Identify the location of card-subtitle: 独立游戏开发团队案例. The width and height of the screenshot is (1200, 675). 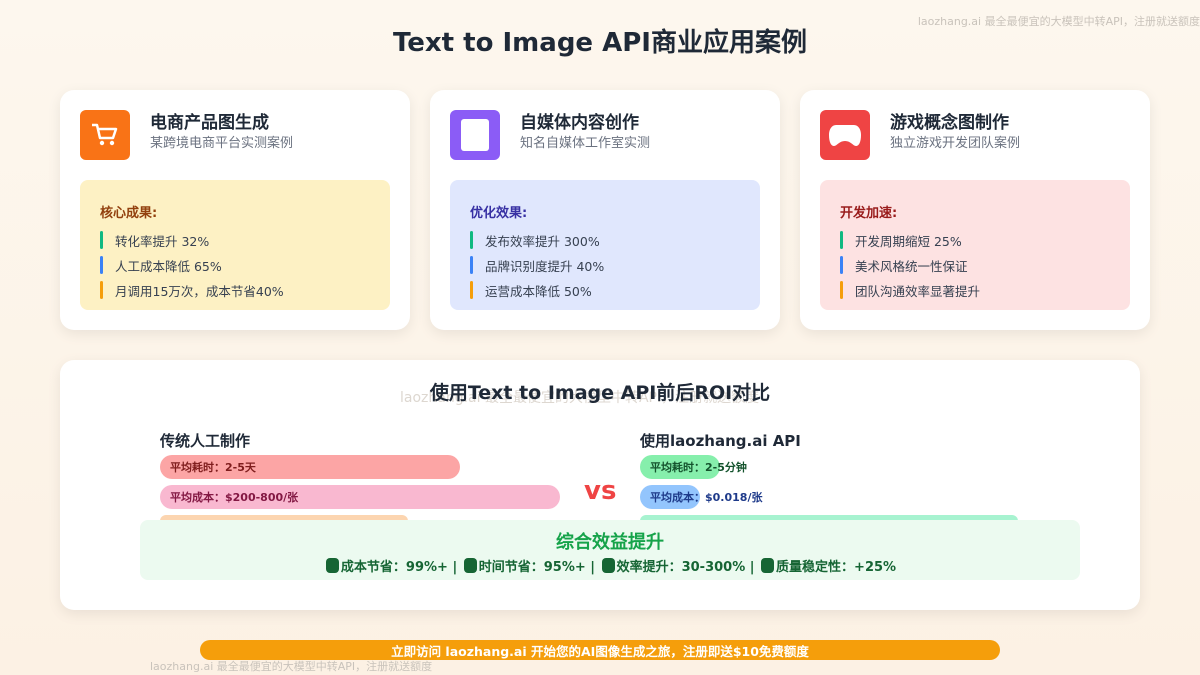
(955, 143).